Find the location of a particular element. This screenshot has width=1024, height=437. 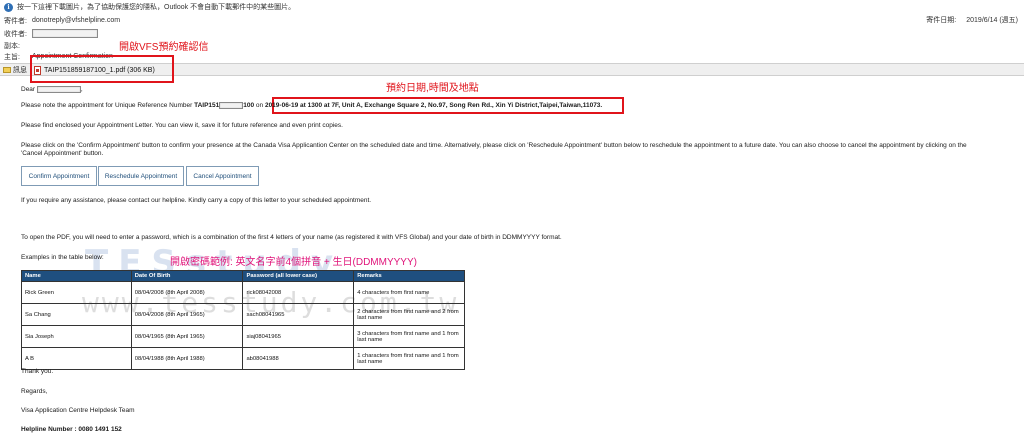

ref-on: on is located at coordinates (259, 106).